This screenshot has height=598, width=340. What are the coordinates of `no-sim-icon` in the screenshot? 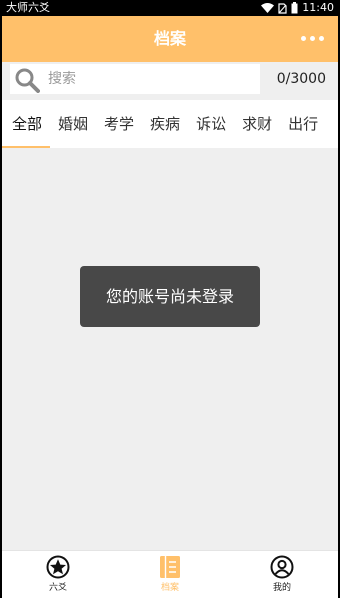 It's located at (282, 8).